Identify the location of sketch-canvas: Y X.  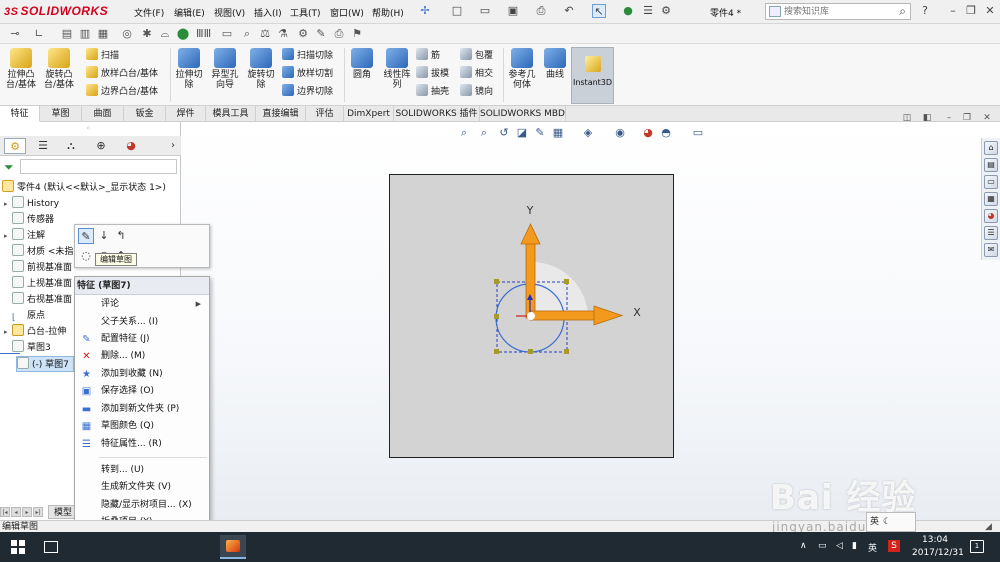
(531, 316).